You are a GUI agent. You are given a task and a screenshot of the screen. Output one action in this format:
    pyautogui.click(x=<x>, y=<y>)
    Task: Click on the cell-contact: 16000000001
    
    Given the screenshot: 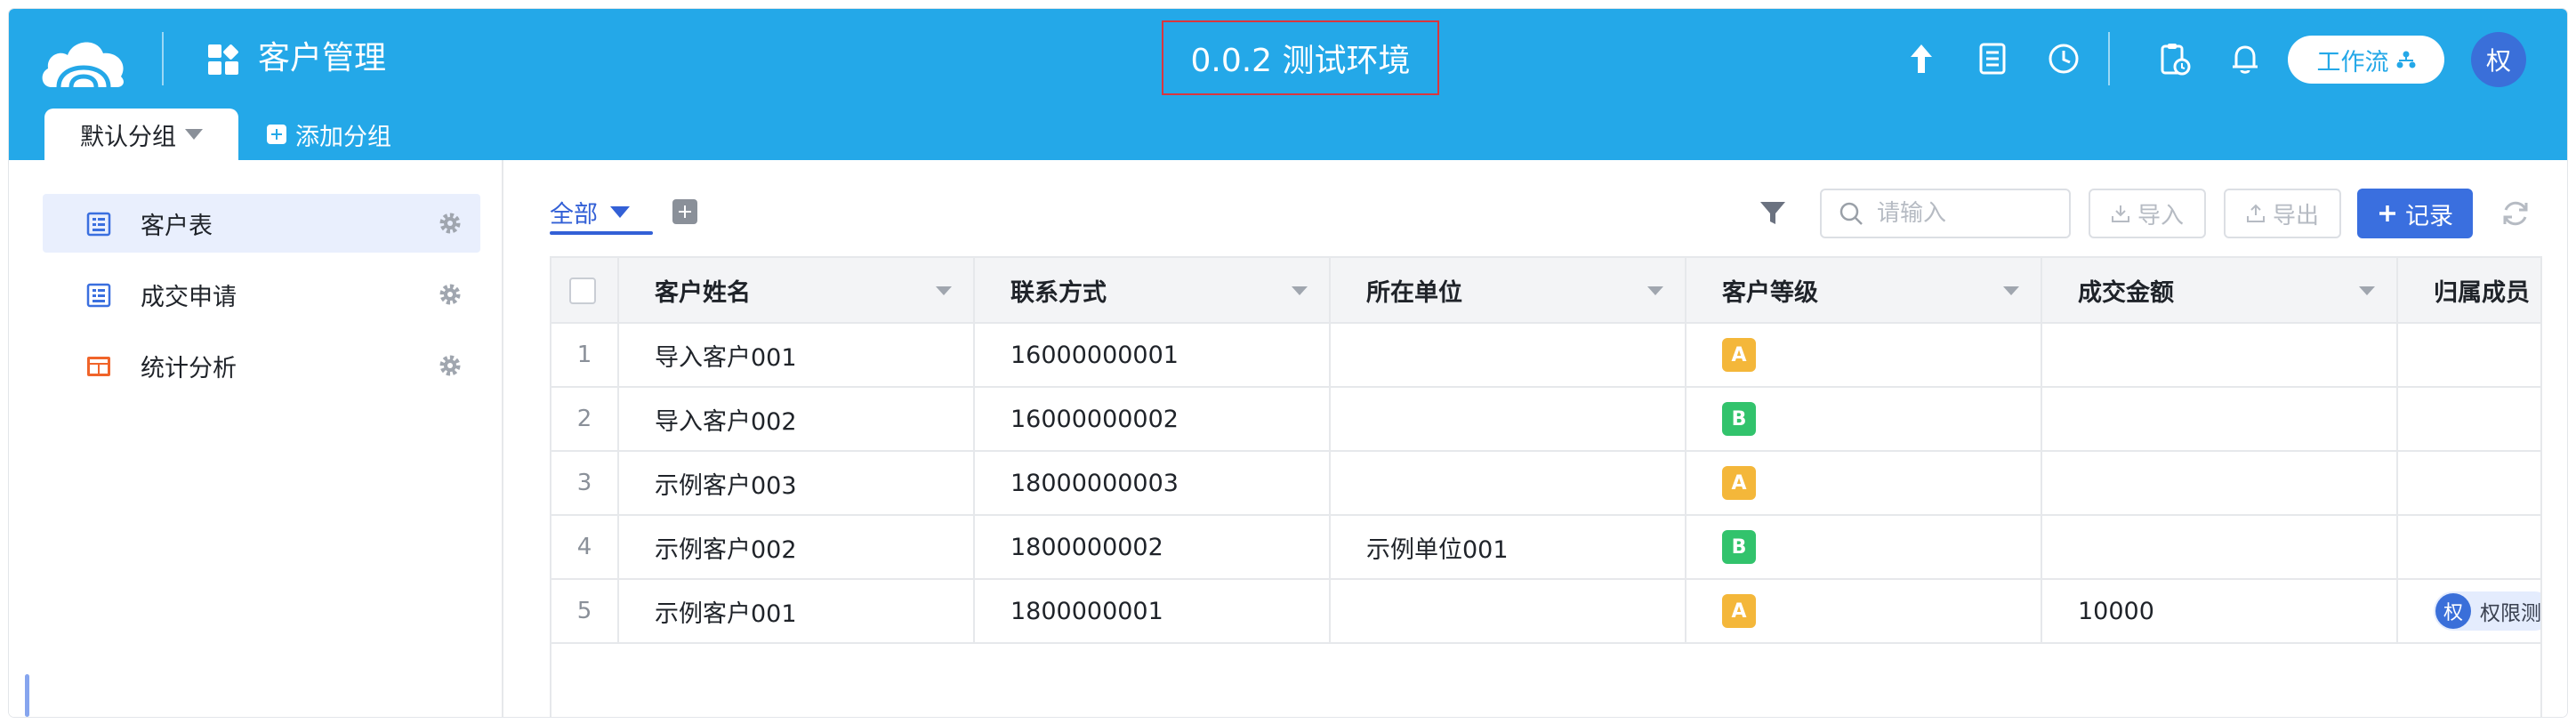 What is the action you would take?
    pyautogui.click(x=1153, y=355)
    